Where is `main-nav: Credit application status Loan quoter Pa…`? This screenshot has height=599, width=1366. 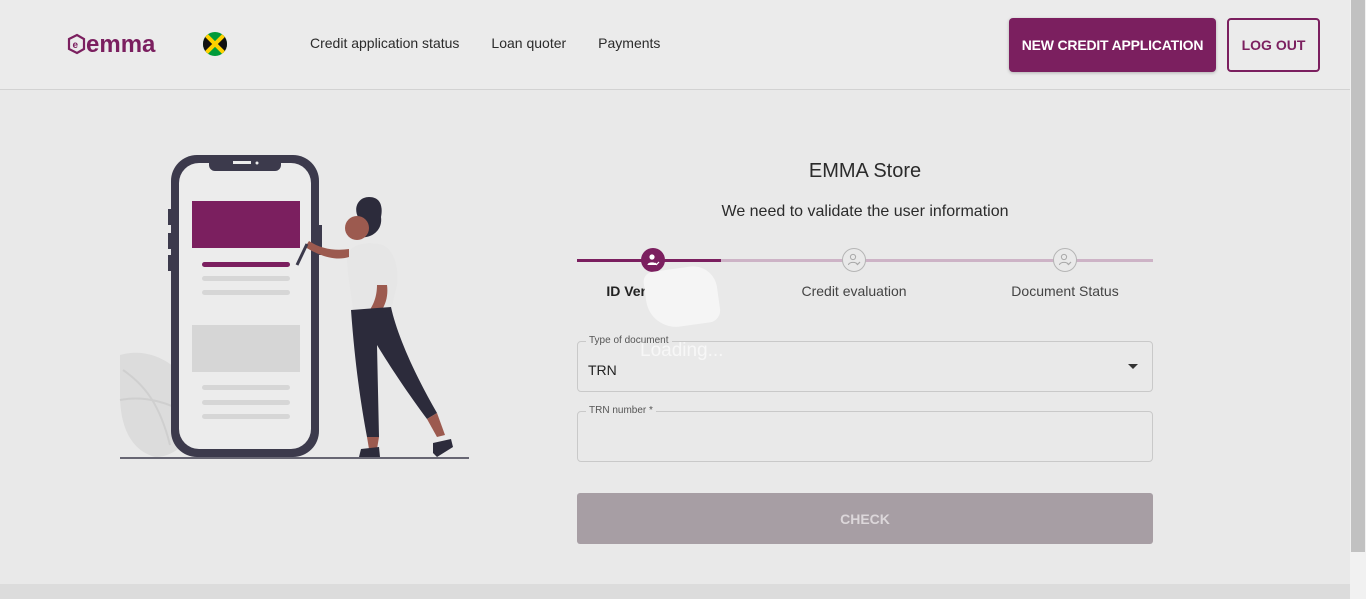 main-nav: Credit application status Loan quoter Pa… is located at coordinates (485, 43).